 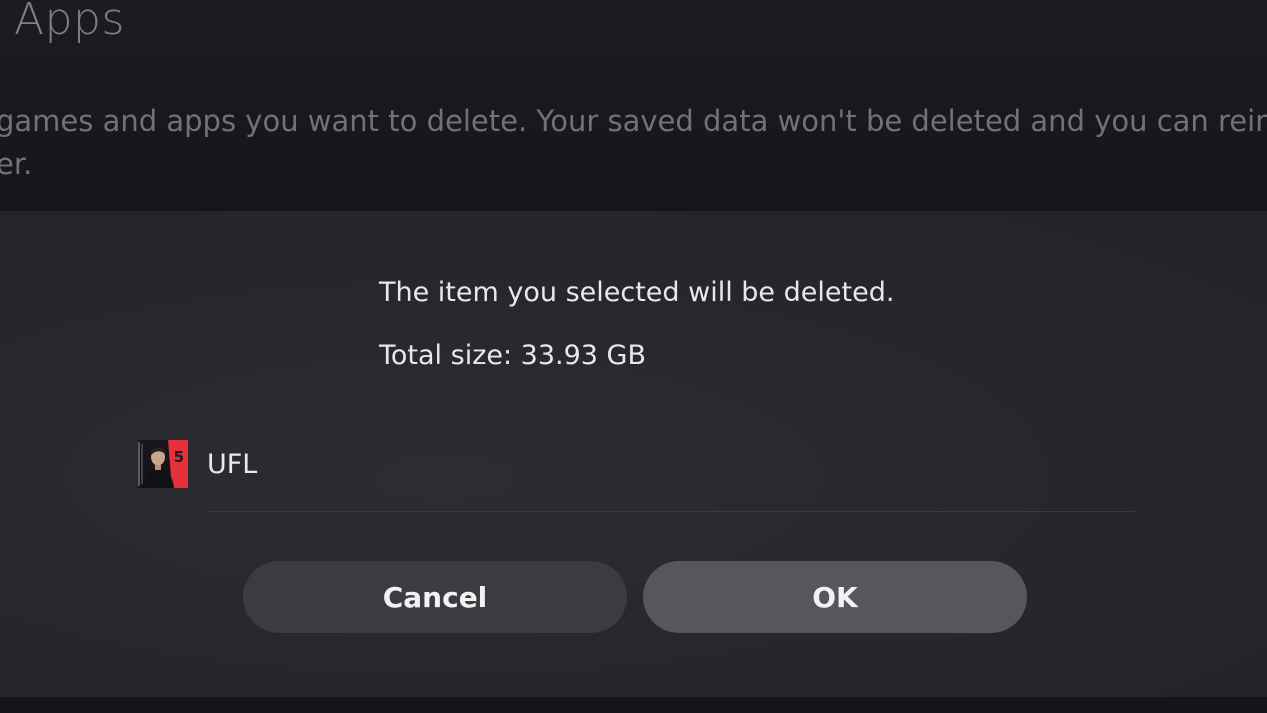 I want to click on screen-bottom-bar, so click(x=633, y=705).